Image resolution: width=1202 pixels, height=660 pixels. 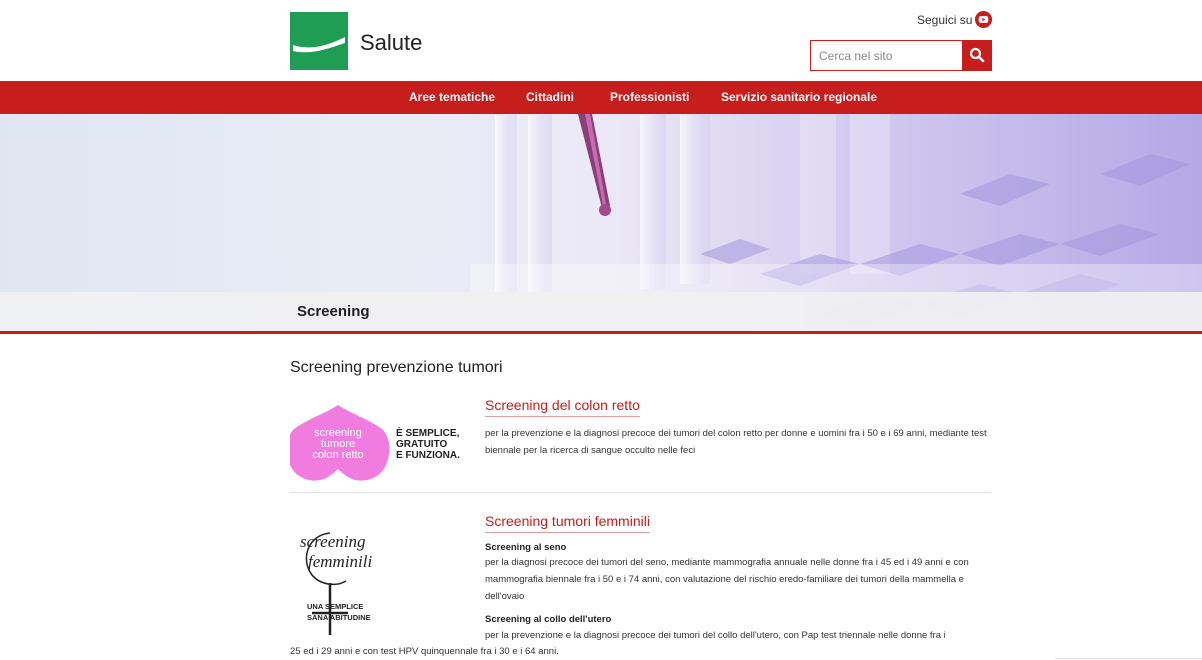 I want to click on colon-slogan-line3: E FUNZIONA., so click(x=428, y=455).